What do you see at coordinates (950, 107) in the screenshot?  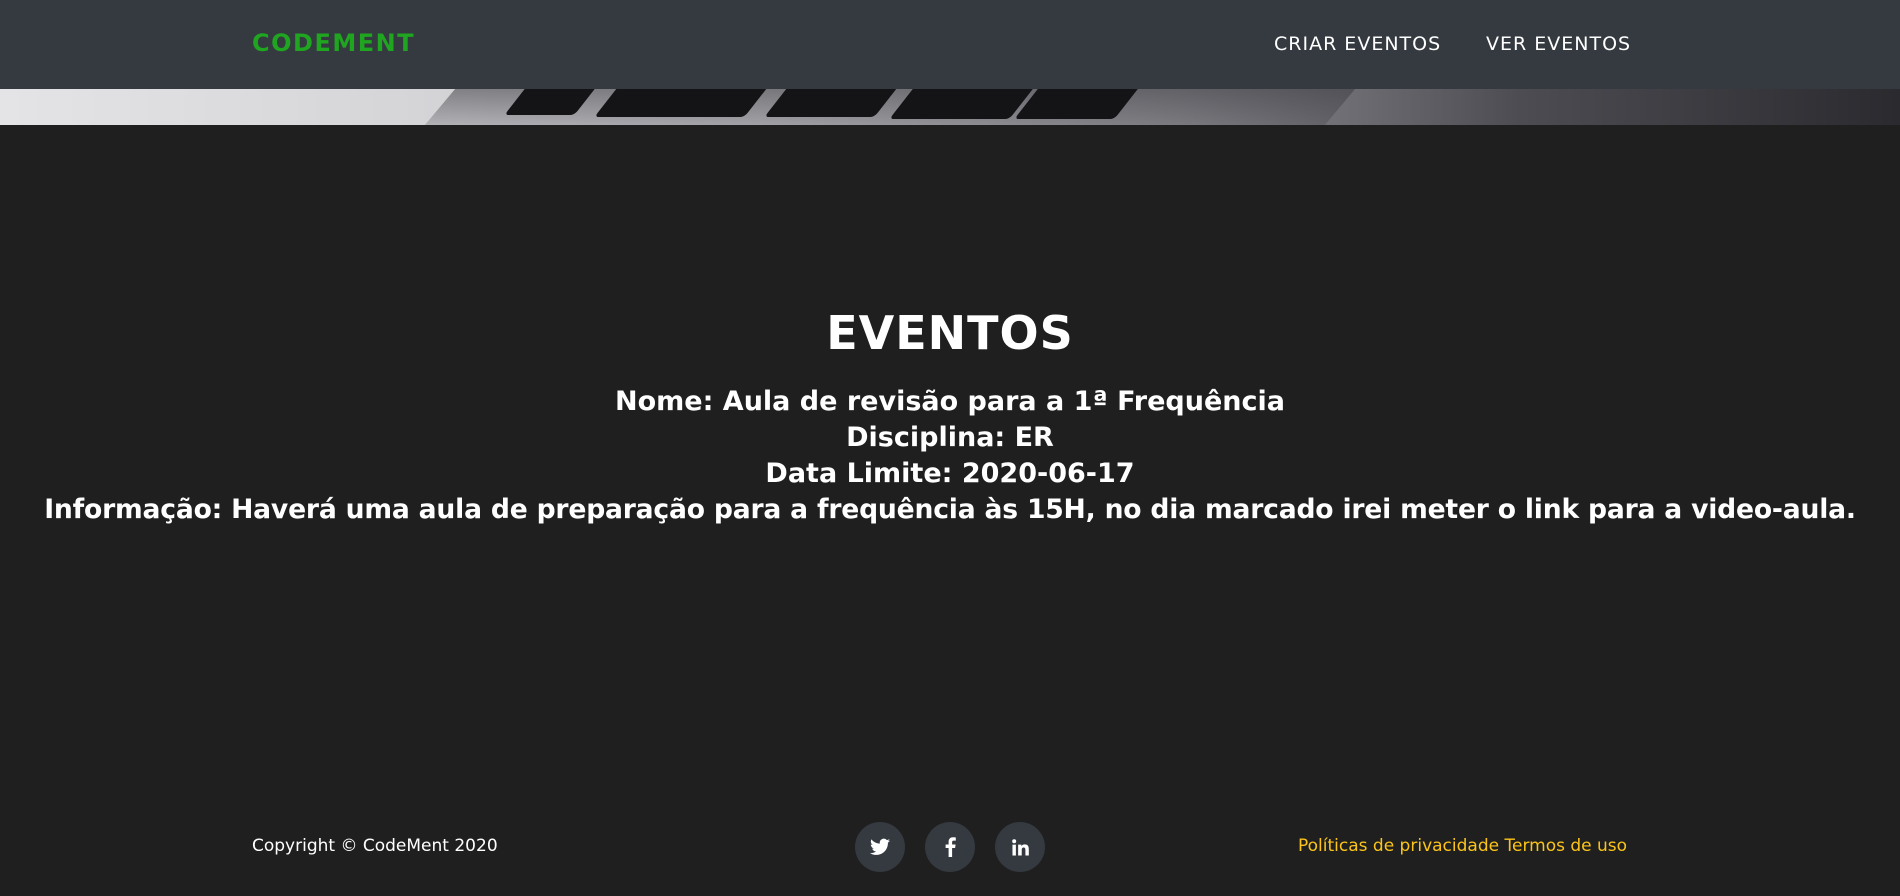 I see `hero-banner-image` at bounding box center [950, 107].